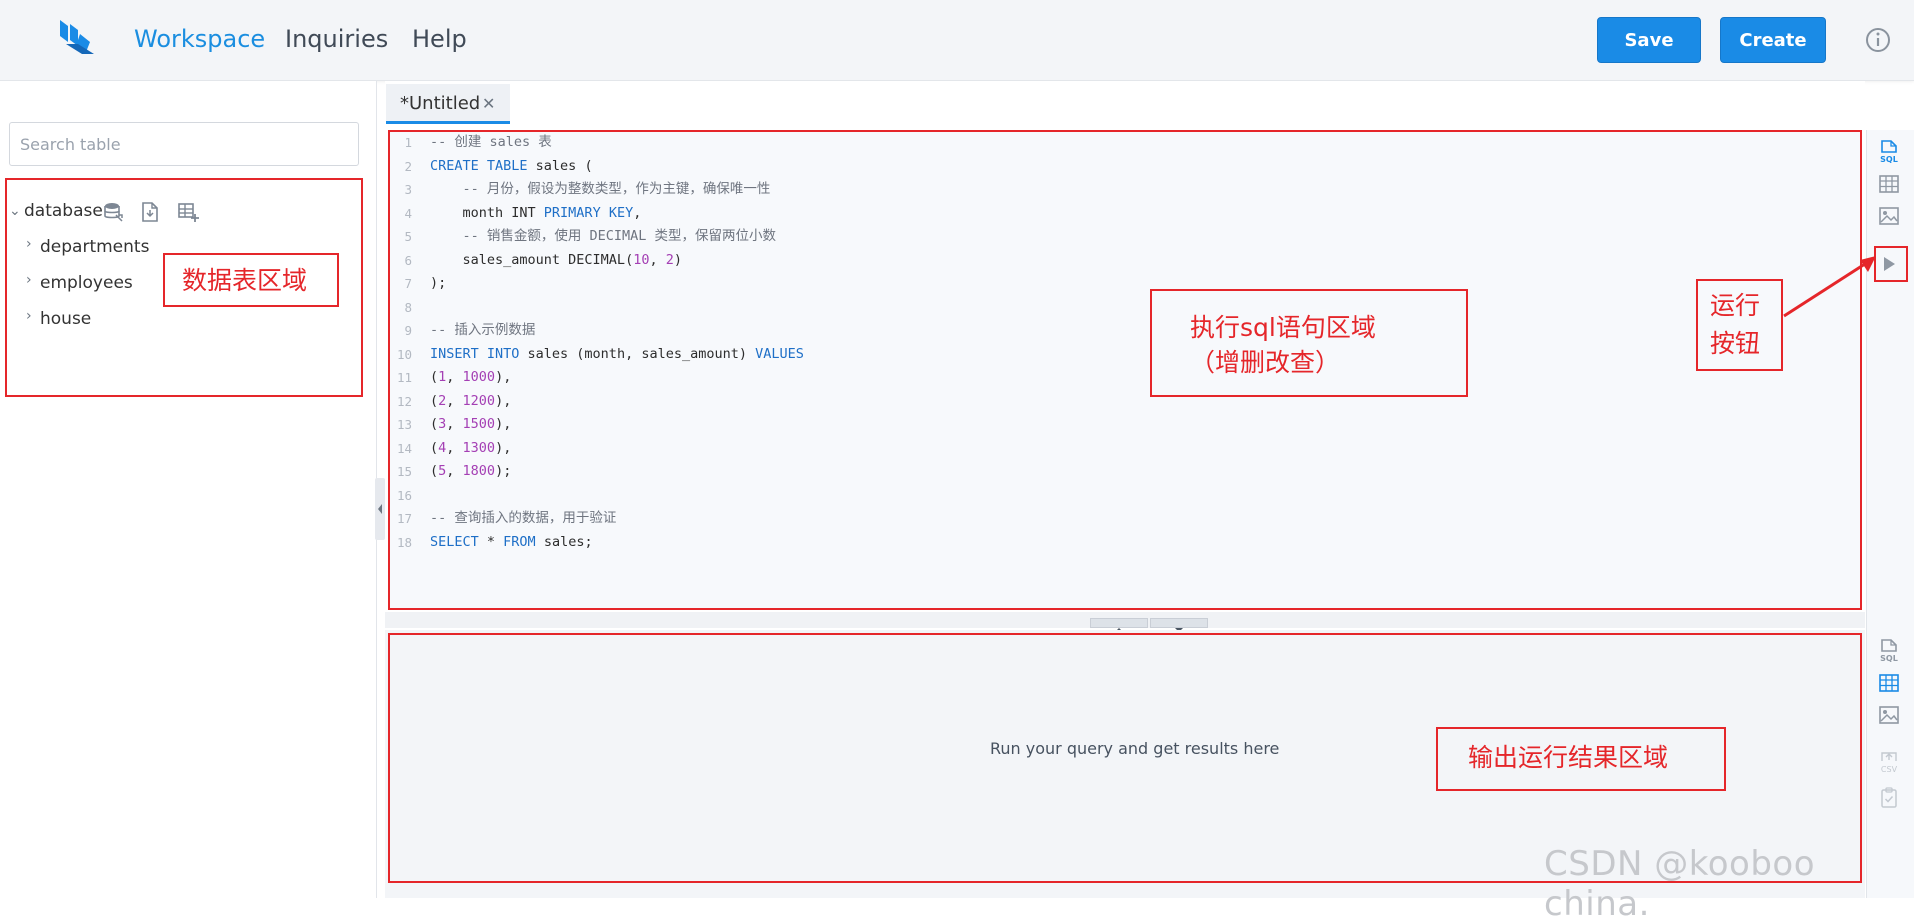 This screenshot has width=1914, height=924. Describe the element at coordinates (336, 39) in the screenshot. I see `nav-inquiries: Inquiries` at that location.